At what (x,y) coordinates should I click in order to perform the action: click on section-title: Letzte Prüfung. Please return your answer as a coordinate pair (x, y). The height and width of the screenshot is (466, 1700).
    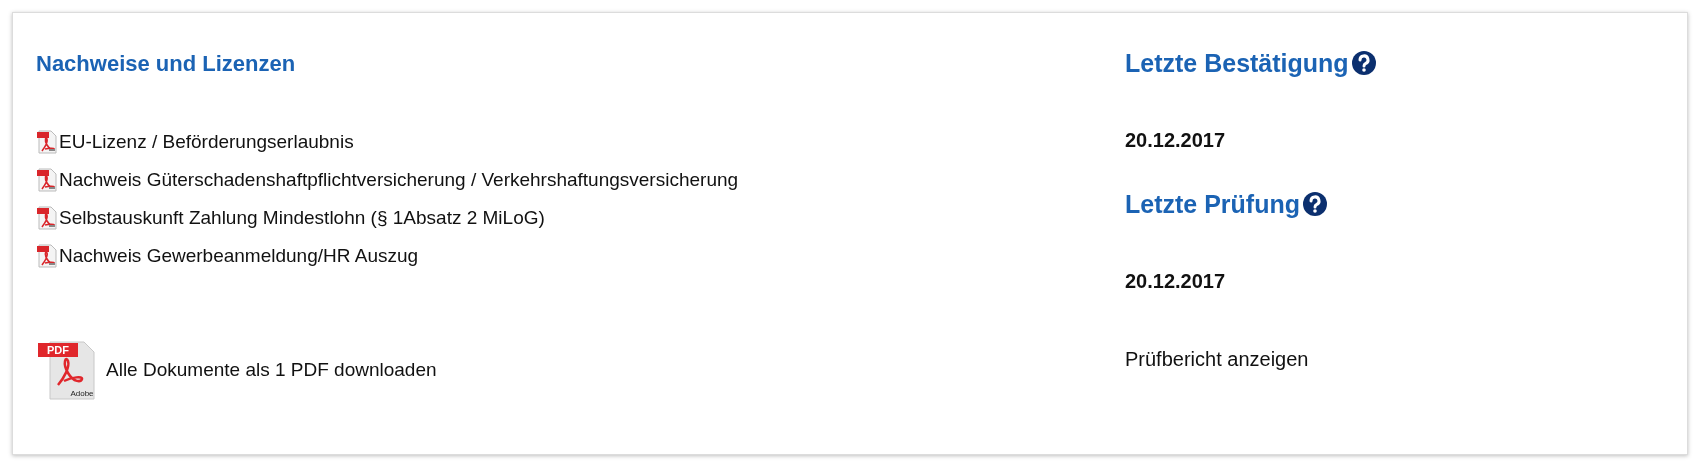
    Looking at the image, I should click on (1212, 204).